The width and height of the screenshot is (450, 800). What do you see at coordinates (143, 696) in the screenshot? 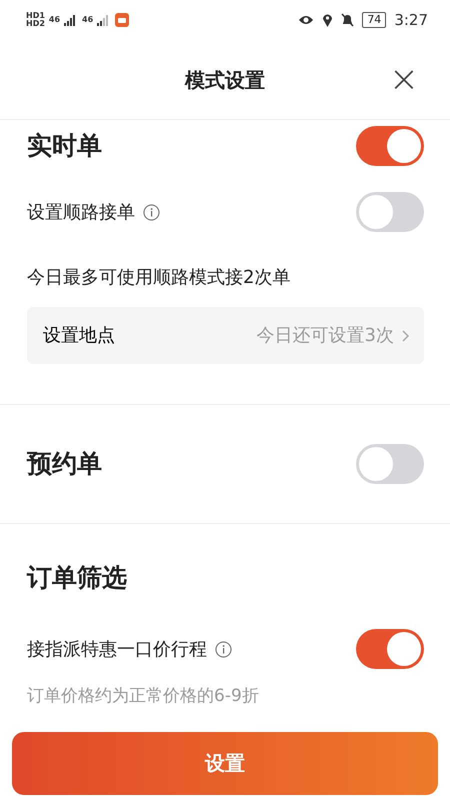
I see `hint-text: 订单价格约为正常价格的6-9折` at bounding box center [143, 696].